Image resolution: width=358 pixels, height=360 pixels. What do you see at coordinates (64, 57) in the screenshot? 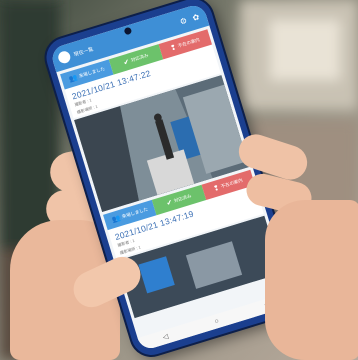
I see `logo-icon` at bounding box center [64, 57].